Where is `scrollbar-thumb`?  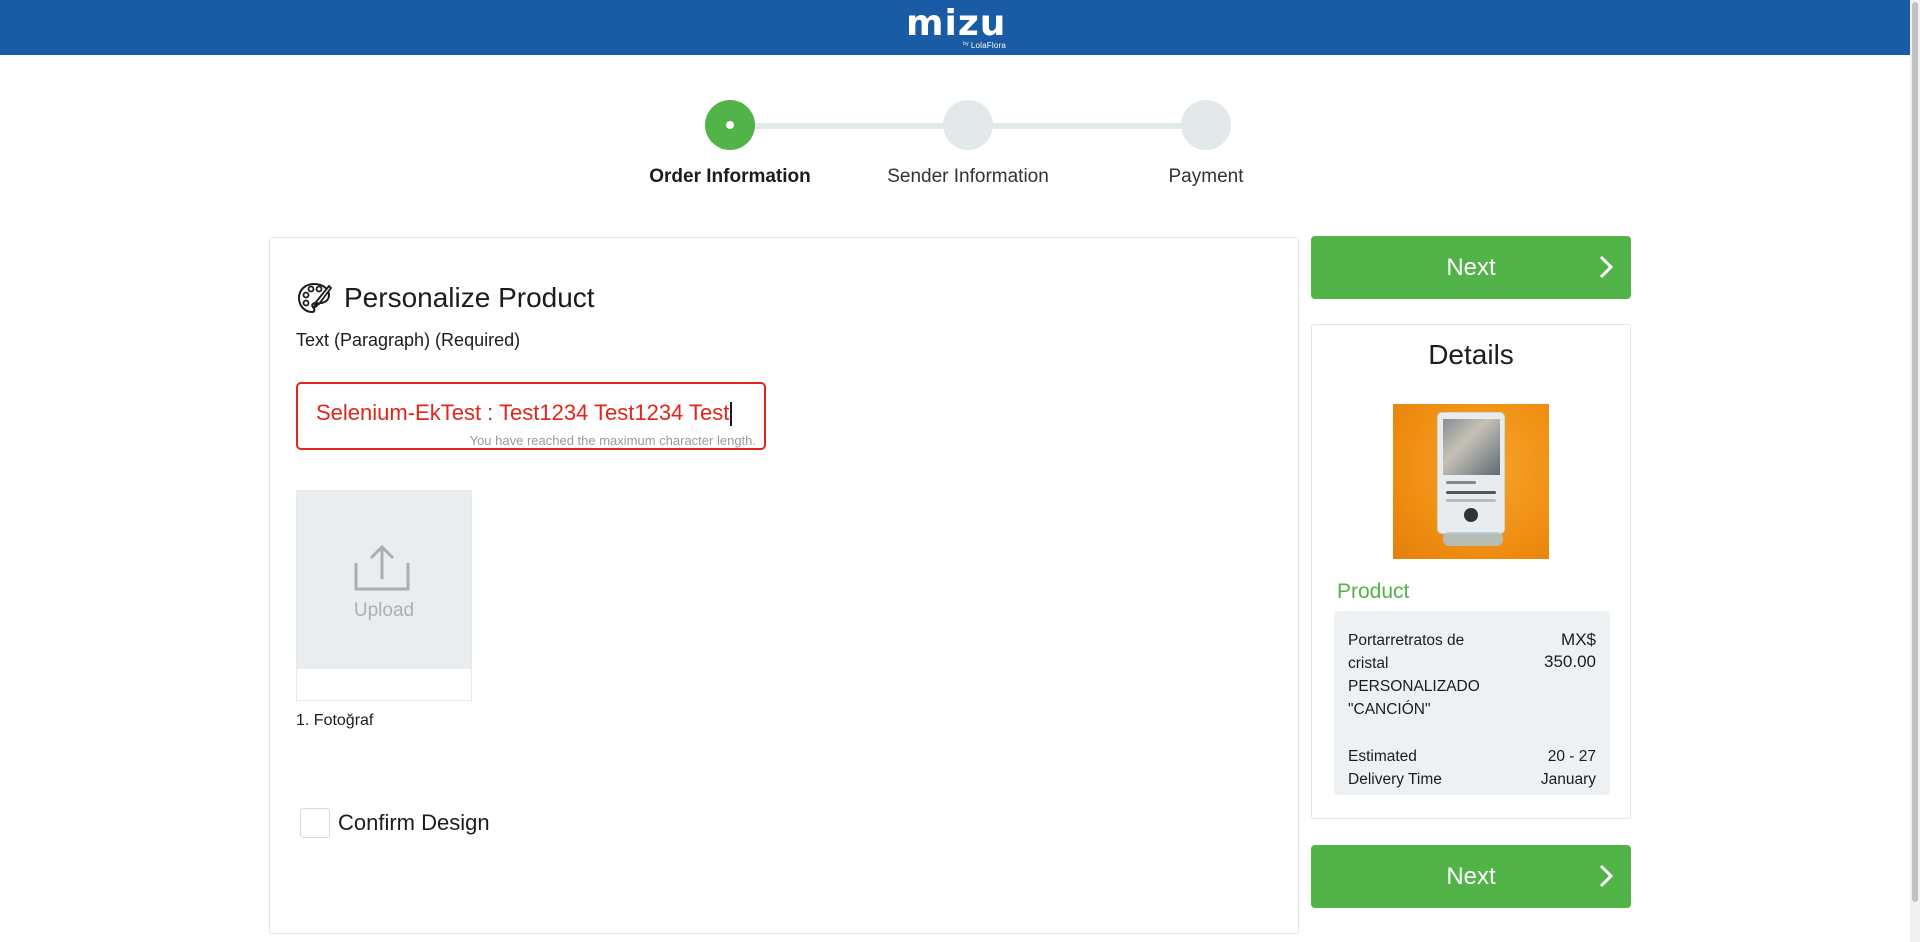
scrollbar-thumb is located at coordinates (1915, 452).